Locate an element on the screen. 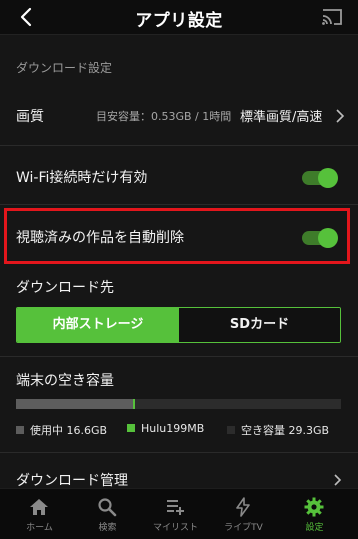 The width and height of the screenshot is (358, 539). nav-settings: 設定 is located at coordinates (314, 514).